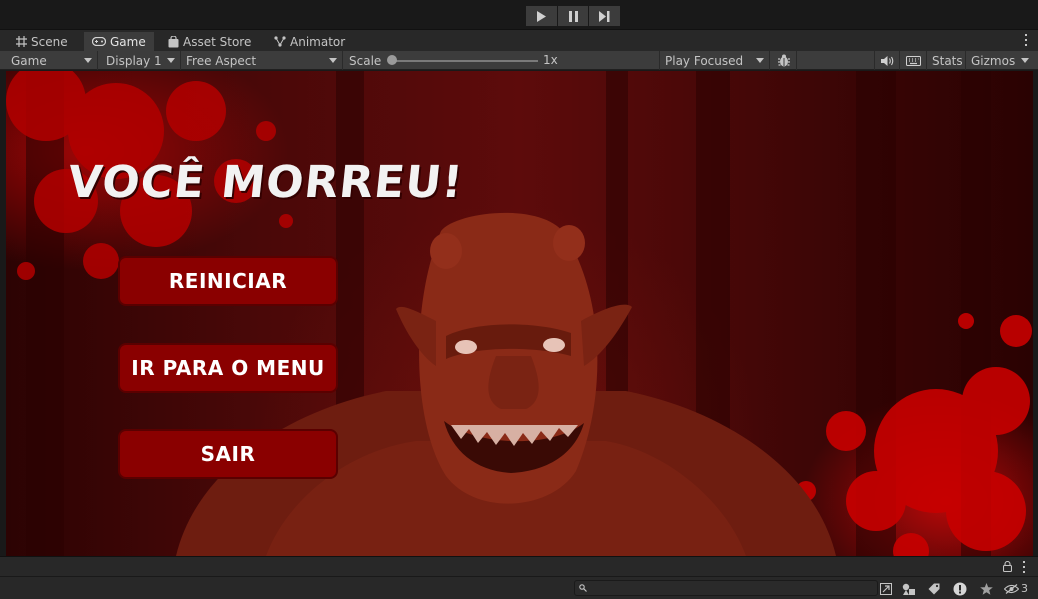 Image resolution: width=1038 pixels, height=599 pixels. I want to click on tag-icon, so click(934, 588).